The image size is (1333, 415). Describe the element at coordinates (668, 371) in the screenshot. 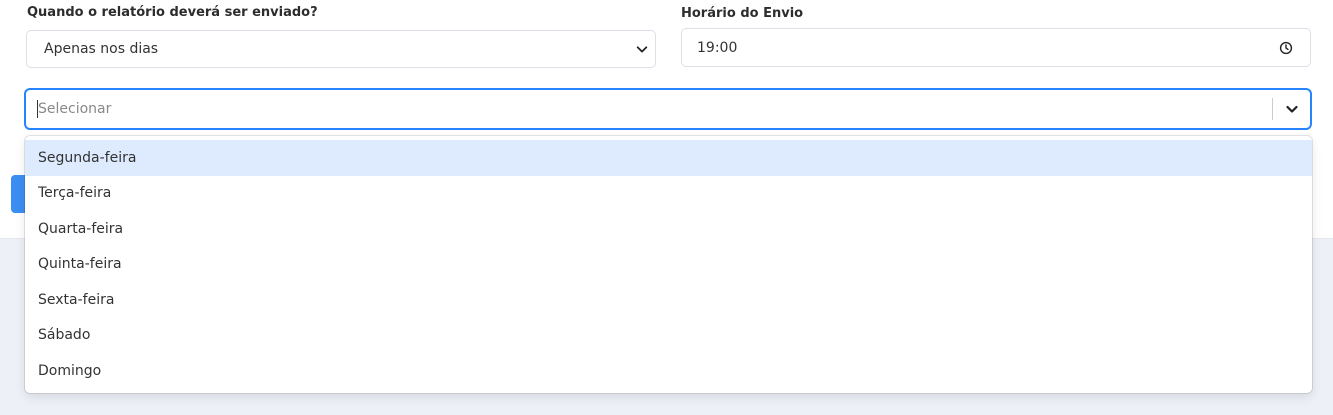

I see `option-domingo: Domingo` at that location.